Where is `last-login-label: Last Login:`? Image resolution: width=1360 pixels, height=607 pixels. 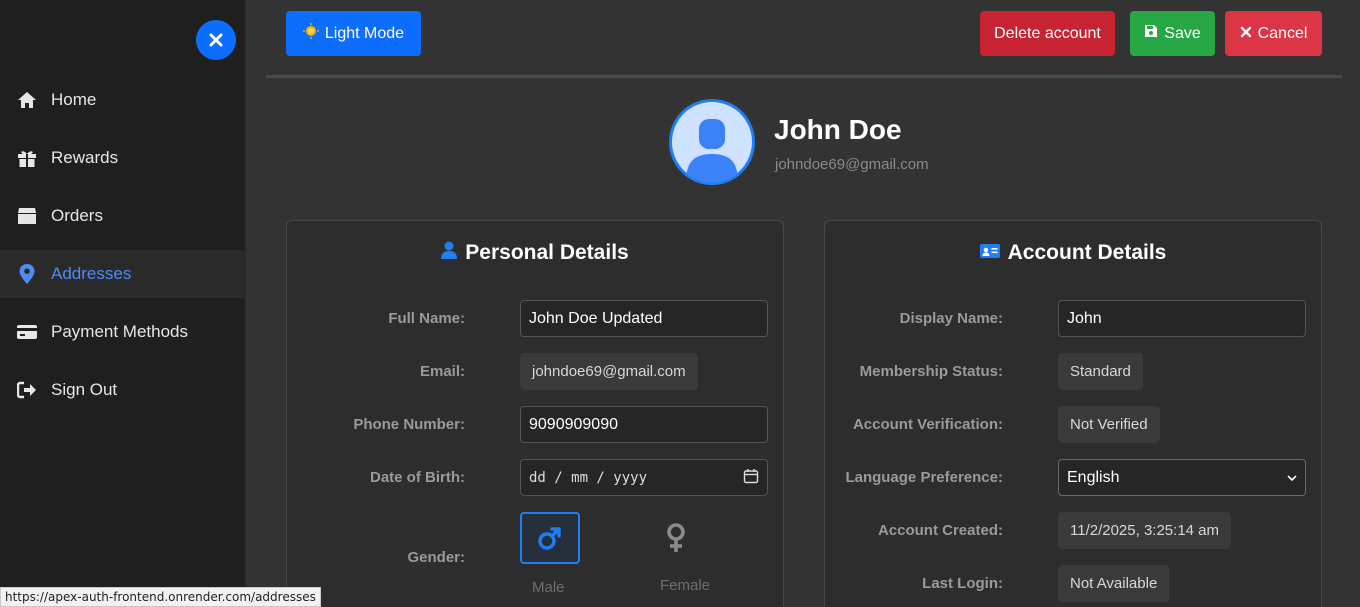 last-login-label: Last Login: is located at coordinates (962, 583).